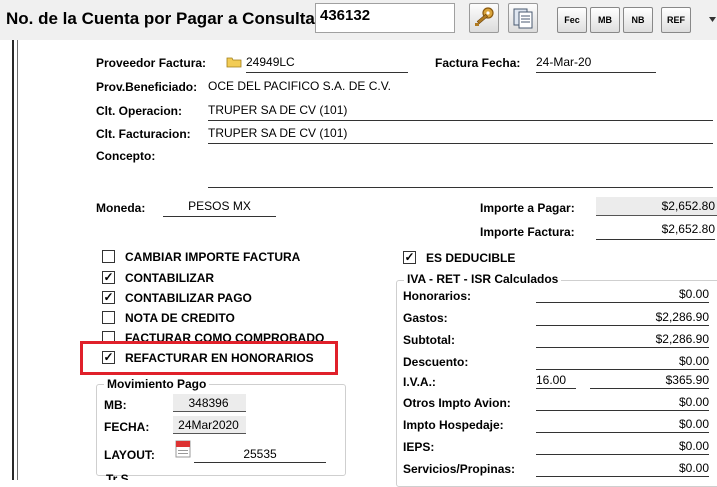 This screenshot has height=487, width=717. Describe the element at coordinates (460, 169) in the screenshot. I see `concepto-field` at that location.